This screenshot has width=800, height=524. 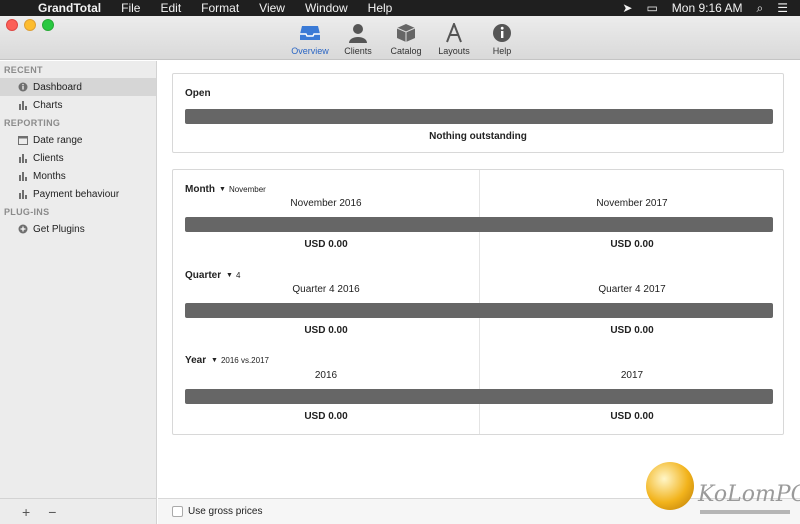 I want to click on quarter-label: Quarter, so click(x=203, y=275).